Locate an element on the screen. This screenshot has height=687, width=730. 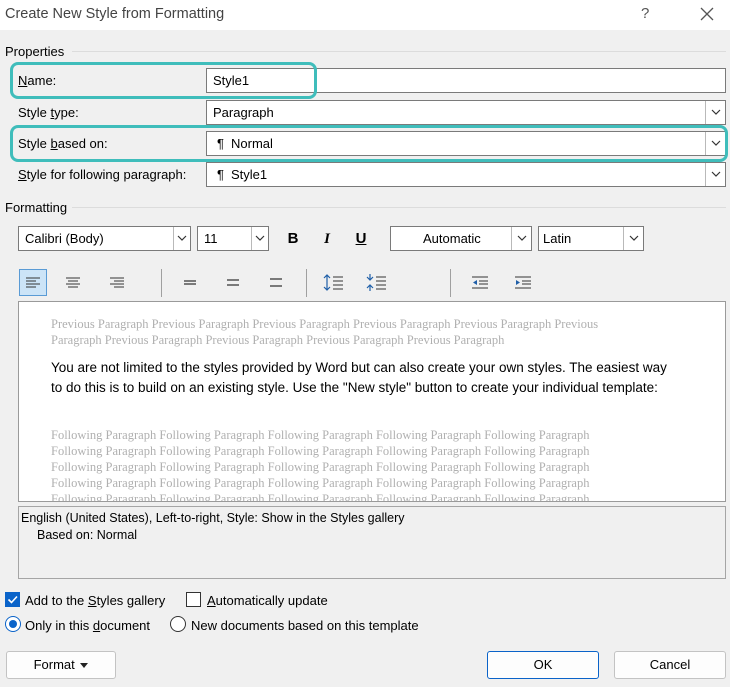
align-left-icon is located at coordinates (33, 282).